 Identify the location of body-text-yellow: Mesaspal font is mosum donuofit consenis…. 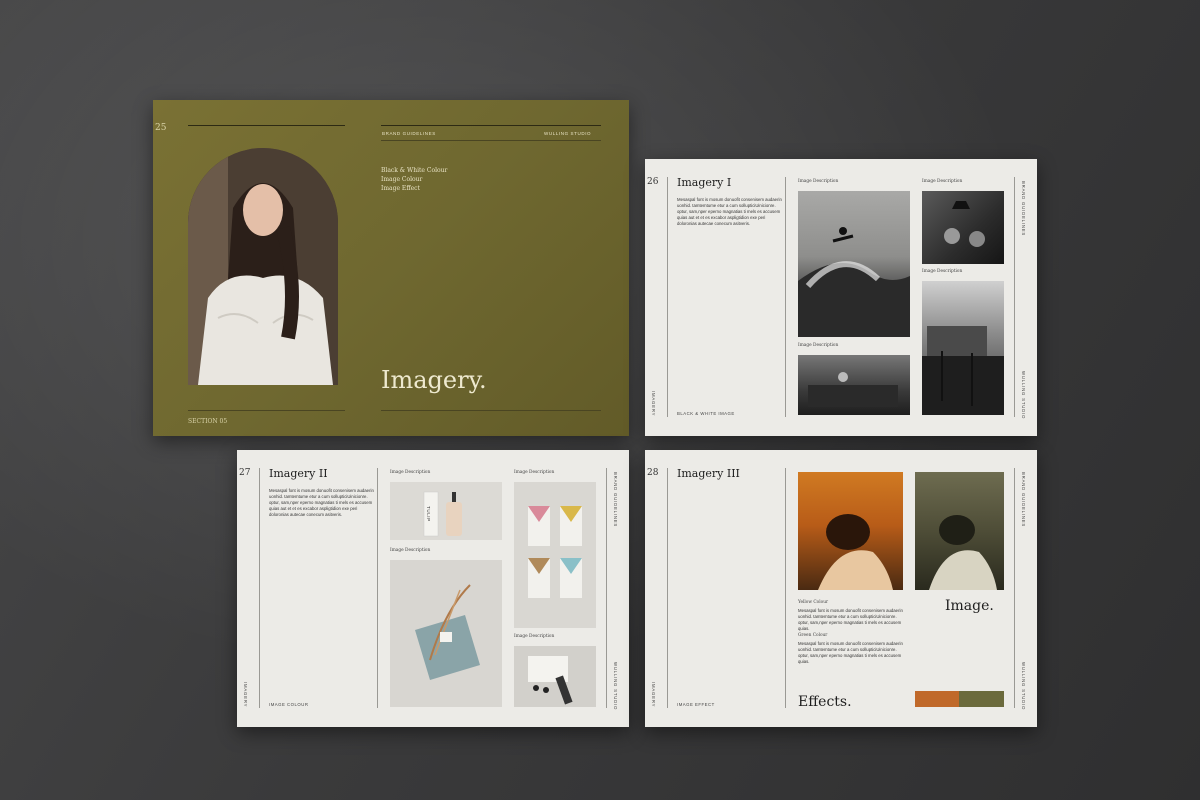
(850, 619).